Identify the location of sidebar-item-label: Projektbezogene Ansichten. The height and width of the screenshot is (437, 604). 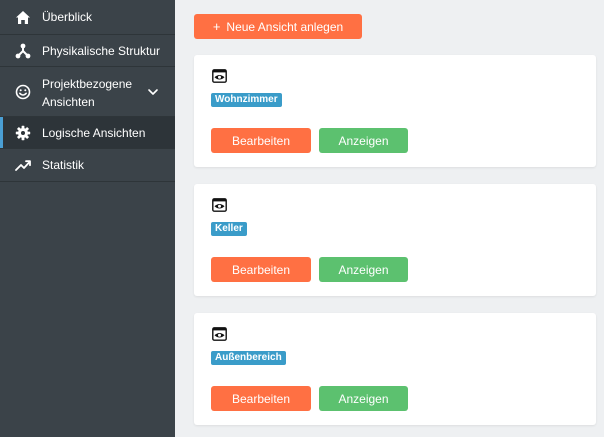
(87, 93).